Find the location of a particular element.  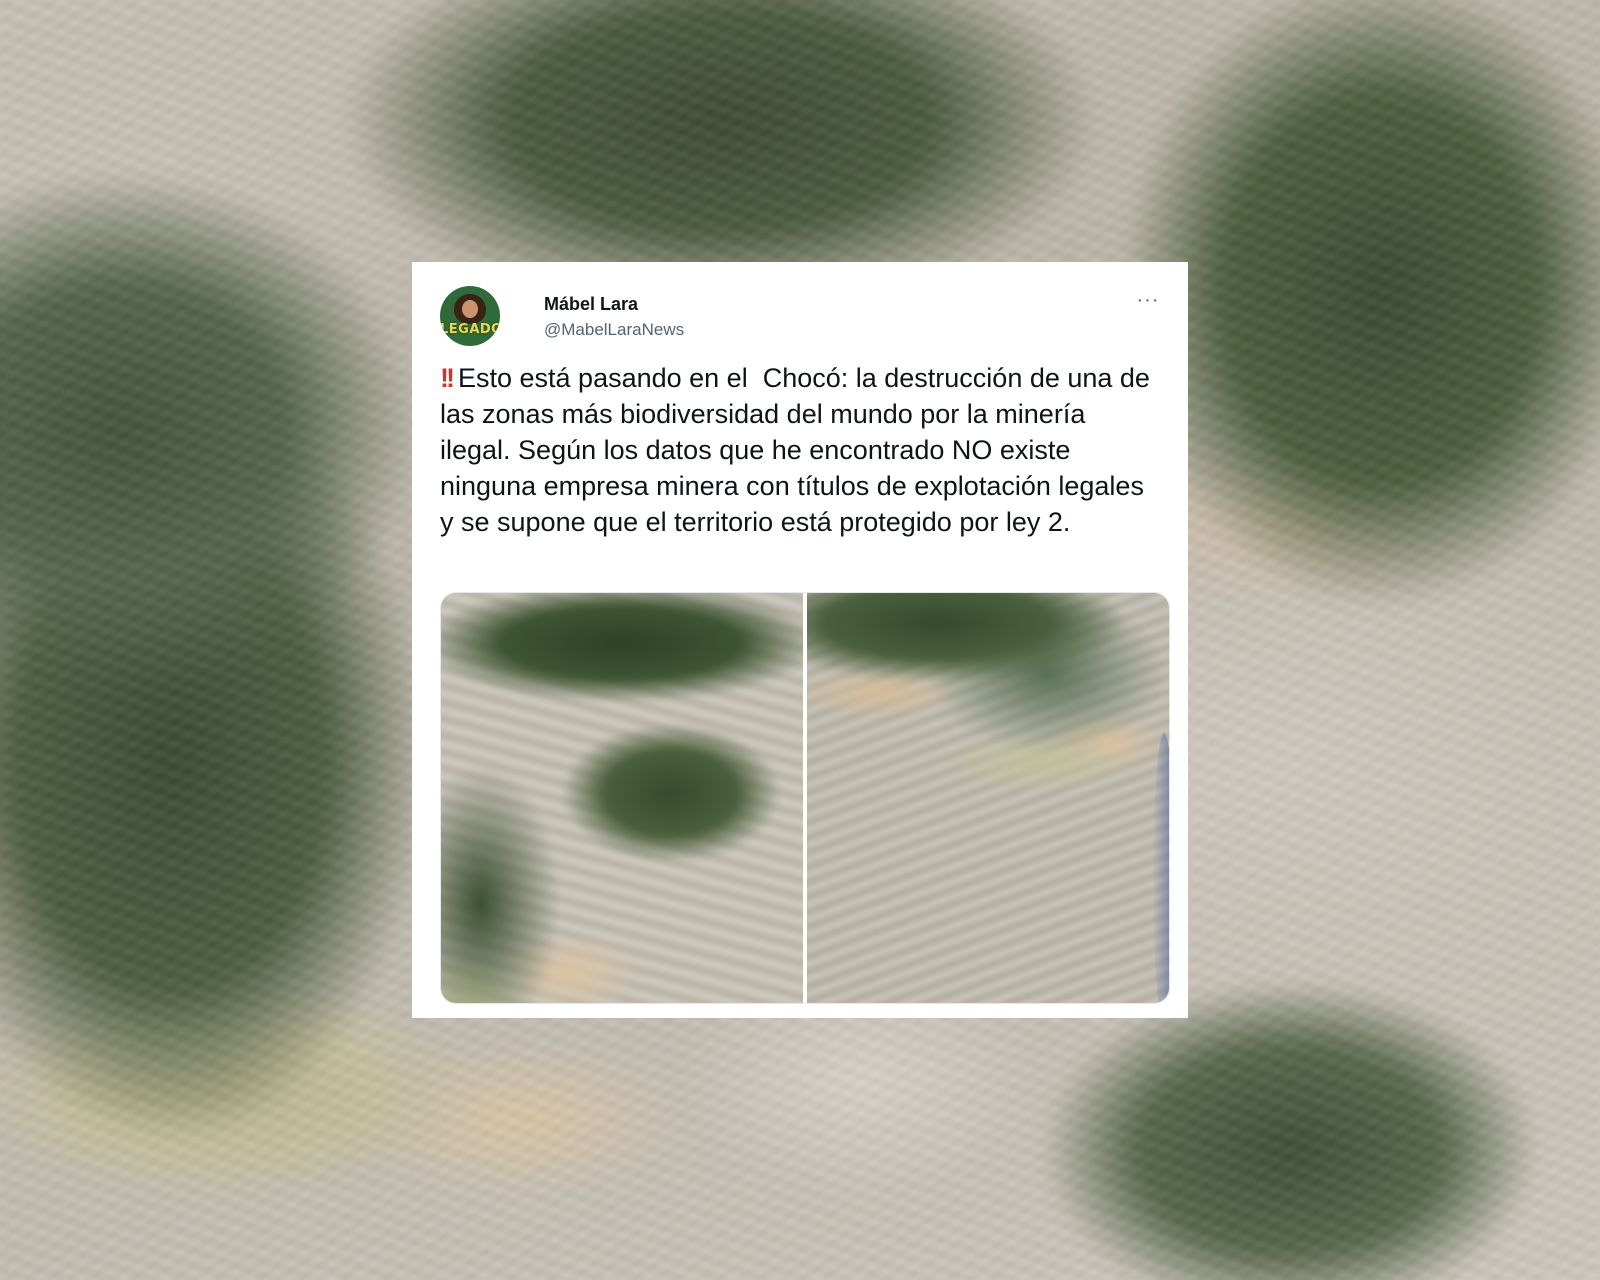

avatar-logo-text: LEGADO is located at coordinates (470, 329).